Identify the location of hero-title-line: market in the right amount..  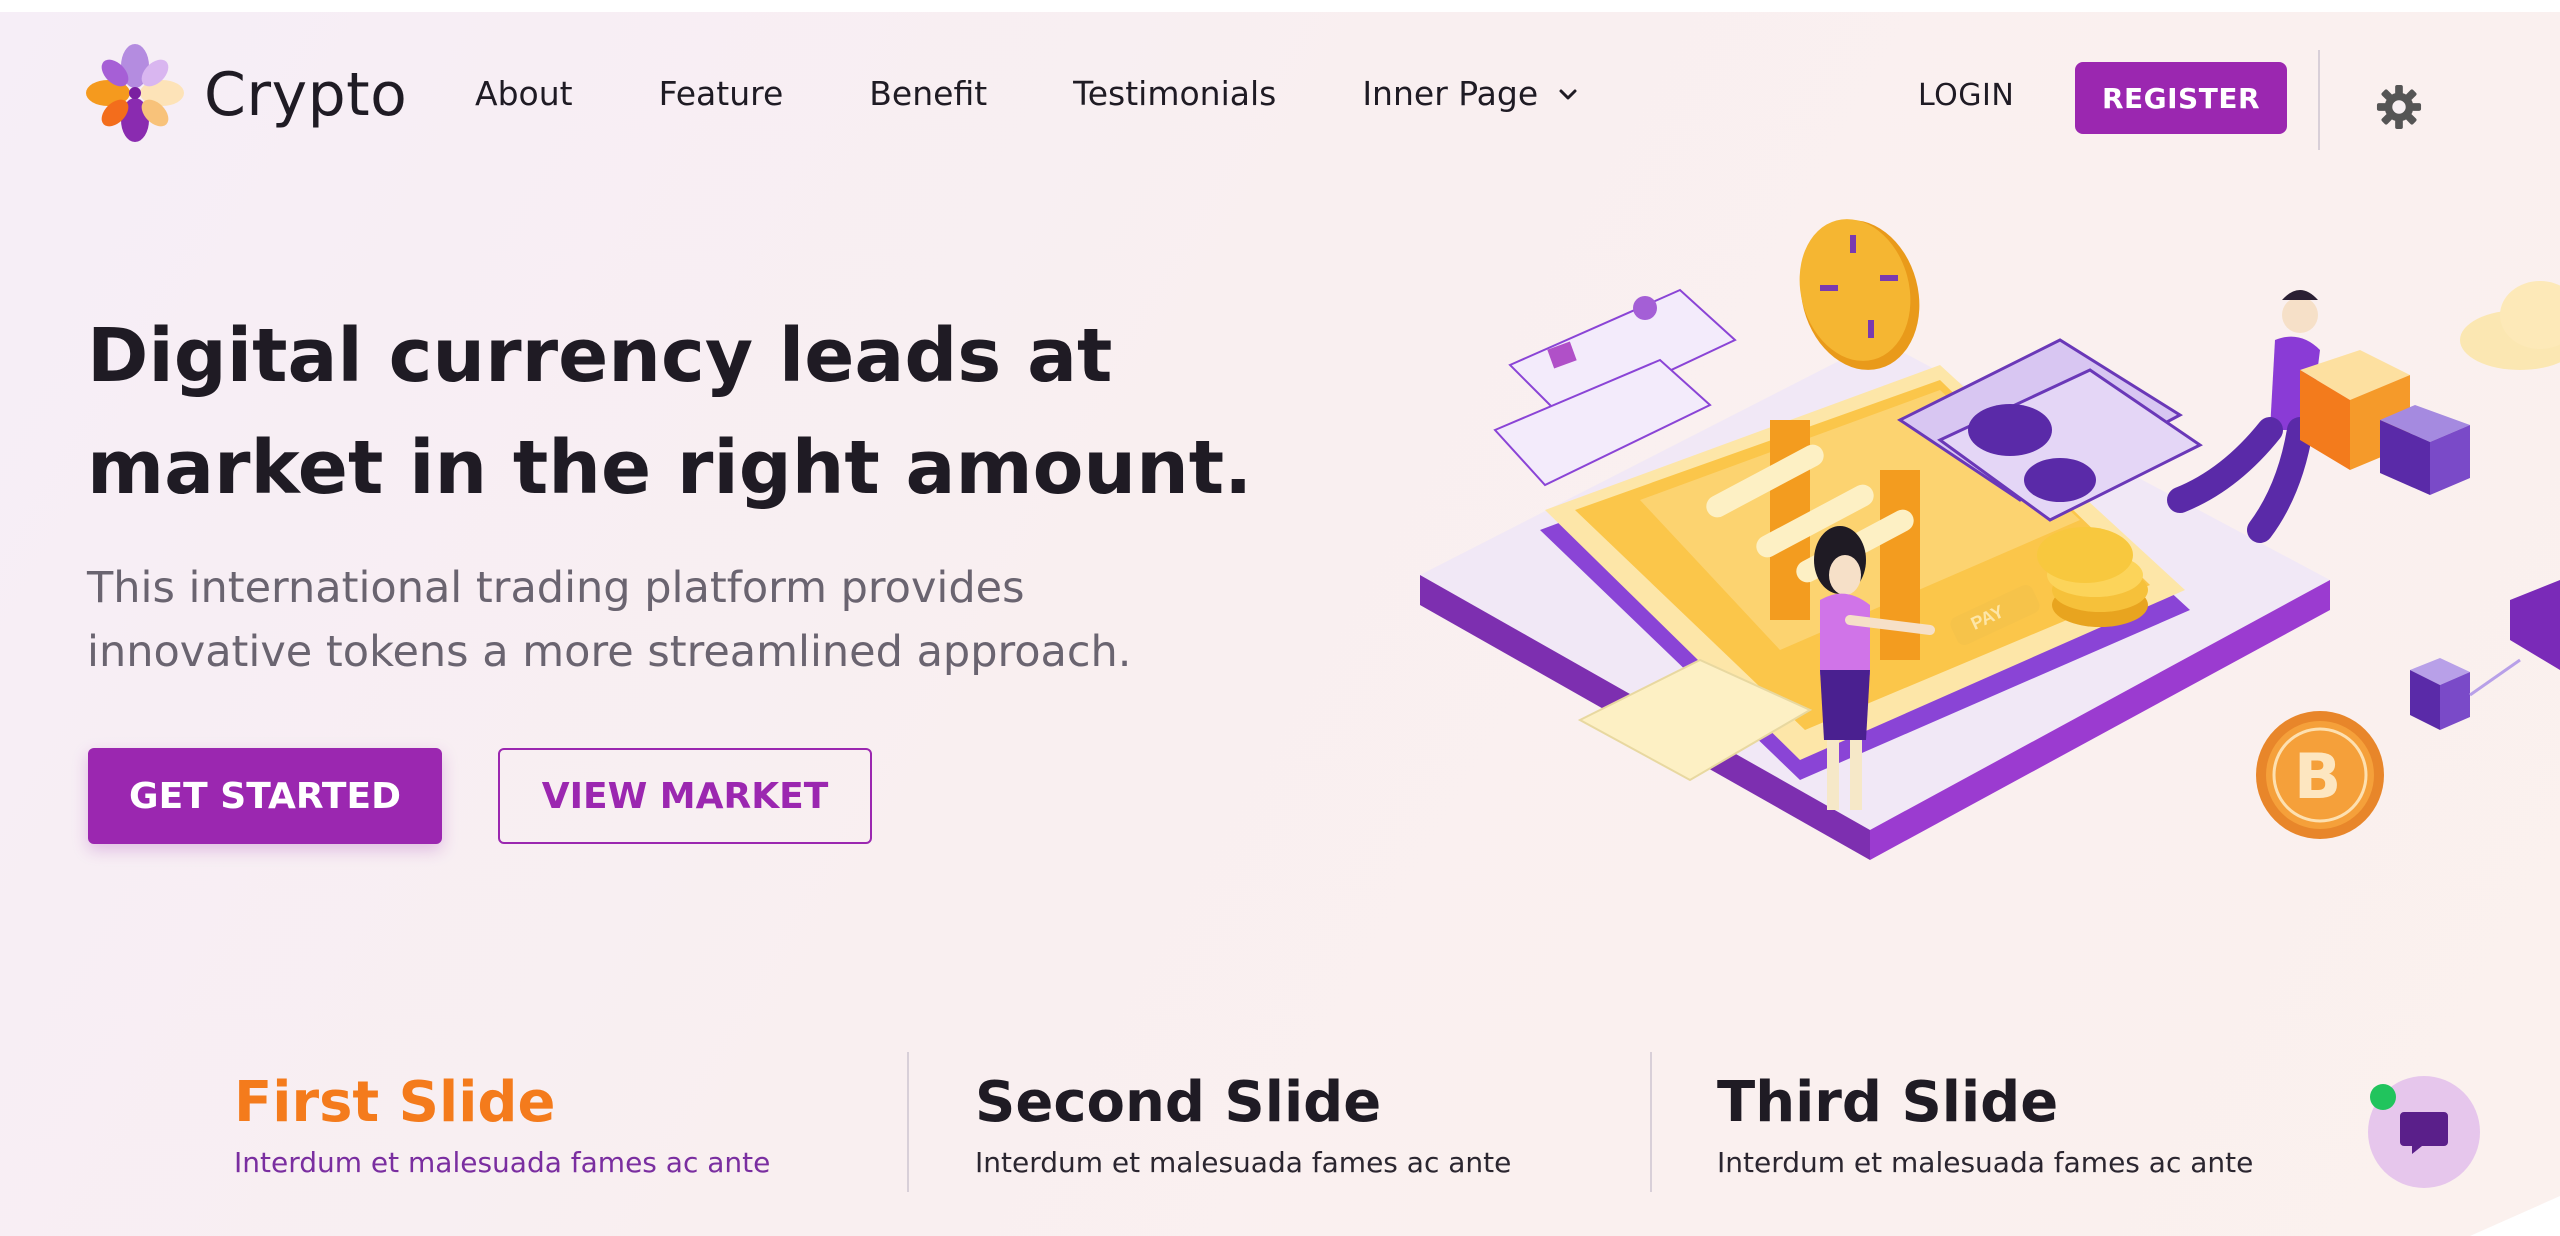
(670, 468).